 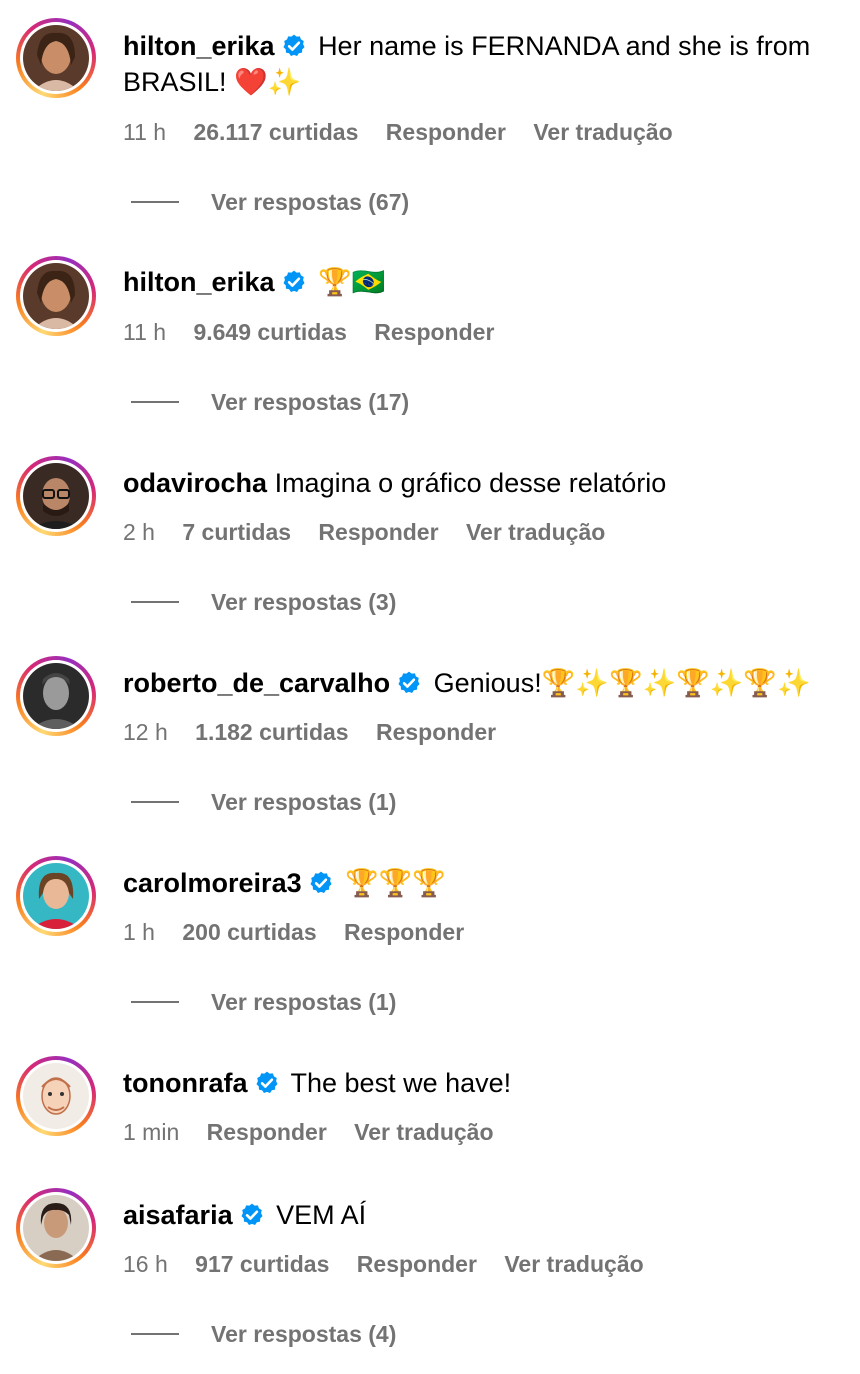 What do you see at coordinates (304, 1333) in the screenshot?
I see `view-replies-label: Ver respostas (4)` at bounding box center [304, 1333].